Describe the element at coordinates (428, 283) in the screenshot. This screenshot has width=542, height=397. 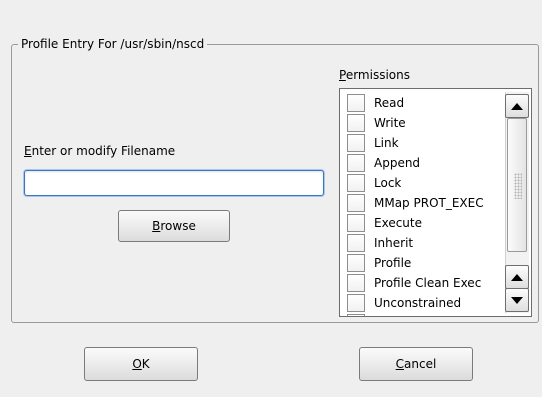
I see `permission-item-label: Profile Clean Exec` at that location.